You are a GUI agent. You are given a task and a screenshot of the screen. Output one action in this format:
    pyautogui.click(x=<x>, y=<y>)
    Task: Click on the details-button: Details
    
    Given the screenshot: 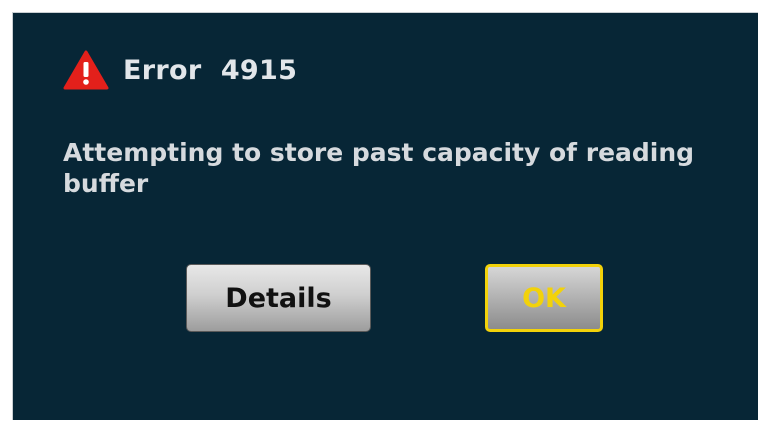 What is the action you would take?
    pyautogui.click(x=278, y=298)
    